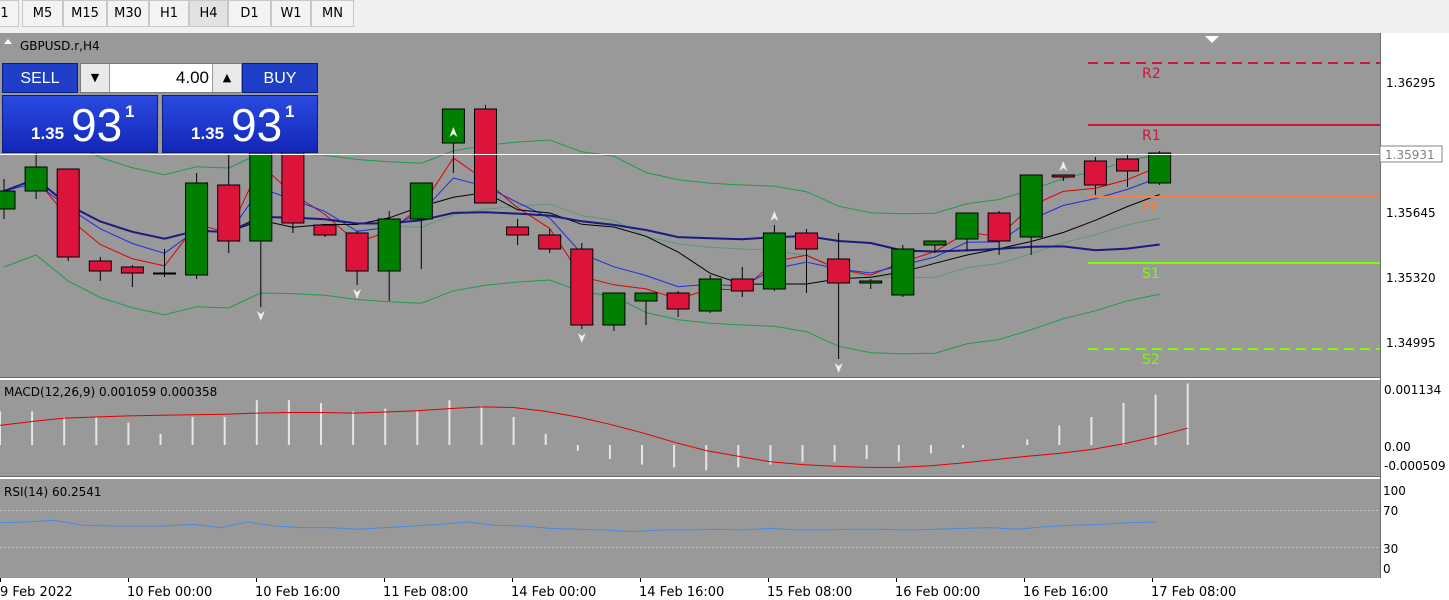 Image resolution: width=1449 pixels, height=600 pixels. Describe the element at coordinates (60, 46) in the screenshot. I see `symbol-title: GBPUSD.r,H4` at that location.